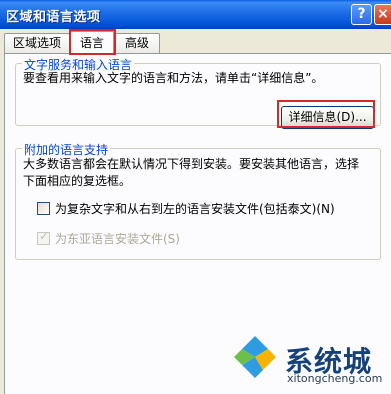 Image resolution: width=391 pixels, height=394 pixels. I want to click on supplemental-description-line2: 下面相应的复选框。, so click(77, 181).